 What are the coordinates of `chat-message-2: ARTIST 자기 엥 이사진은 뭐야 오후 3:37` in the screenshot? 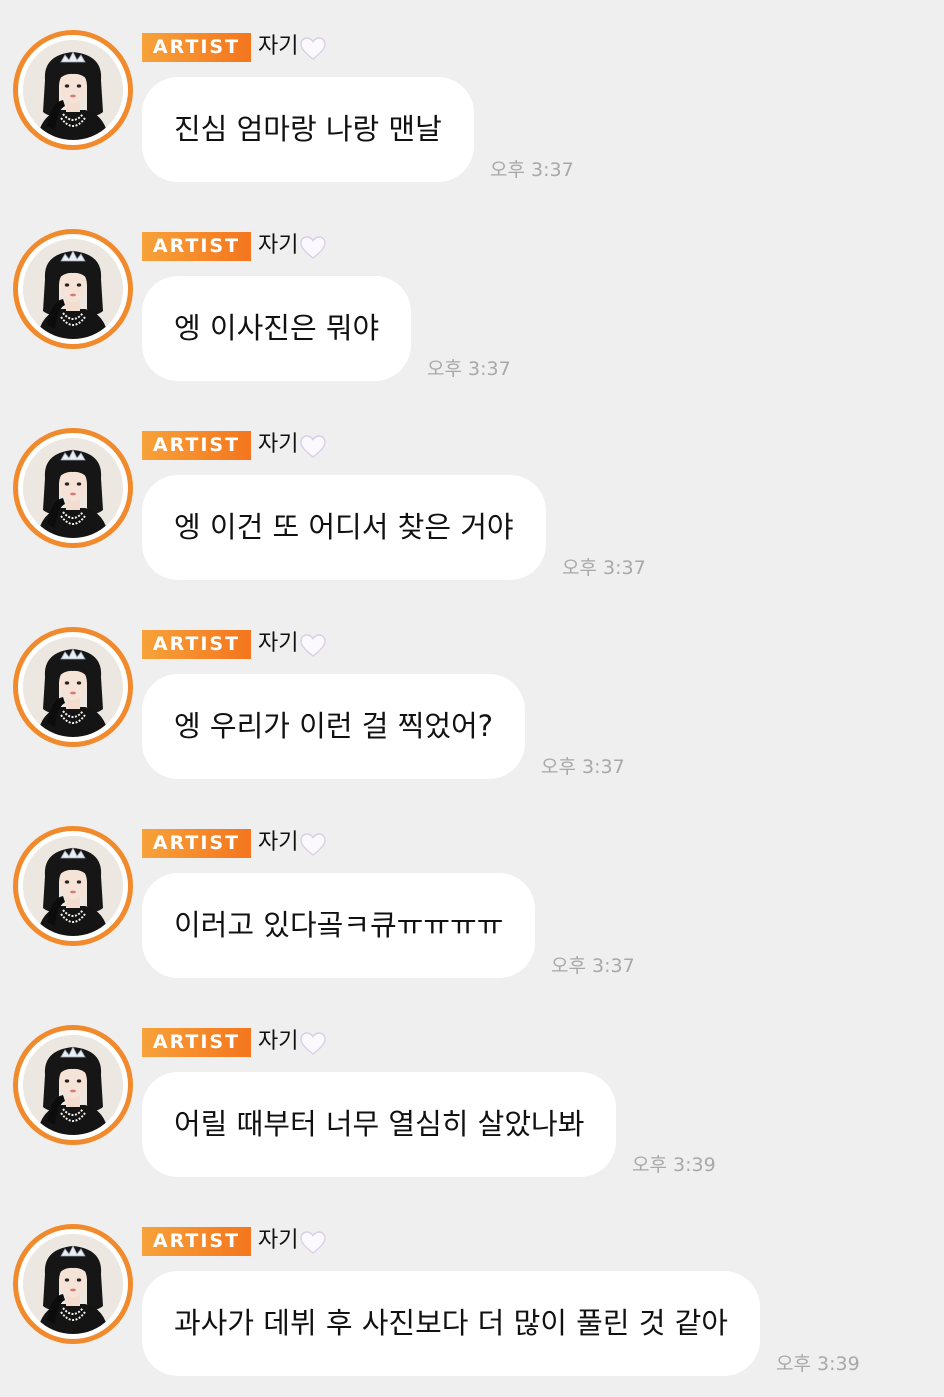 It's located at (472, 298).